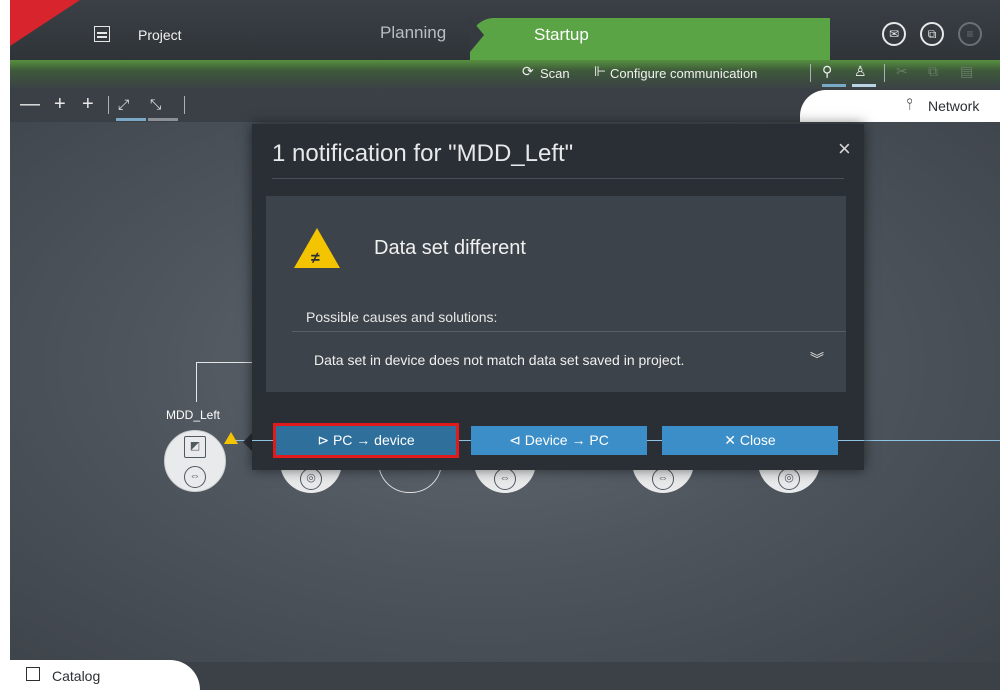  I want to click on close-icon: ✕, so click(732, 440).